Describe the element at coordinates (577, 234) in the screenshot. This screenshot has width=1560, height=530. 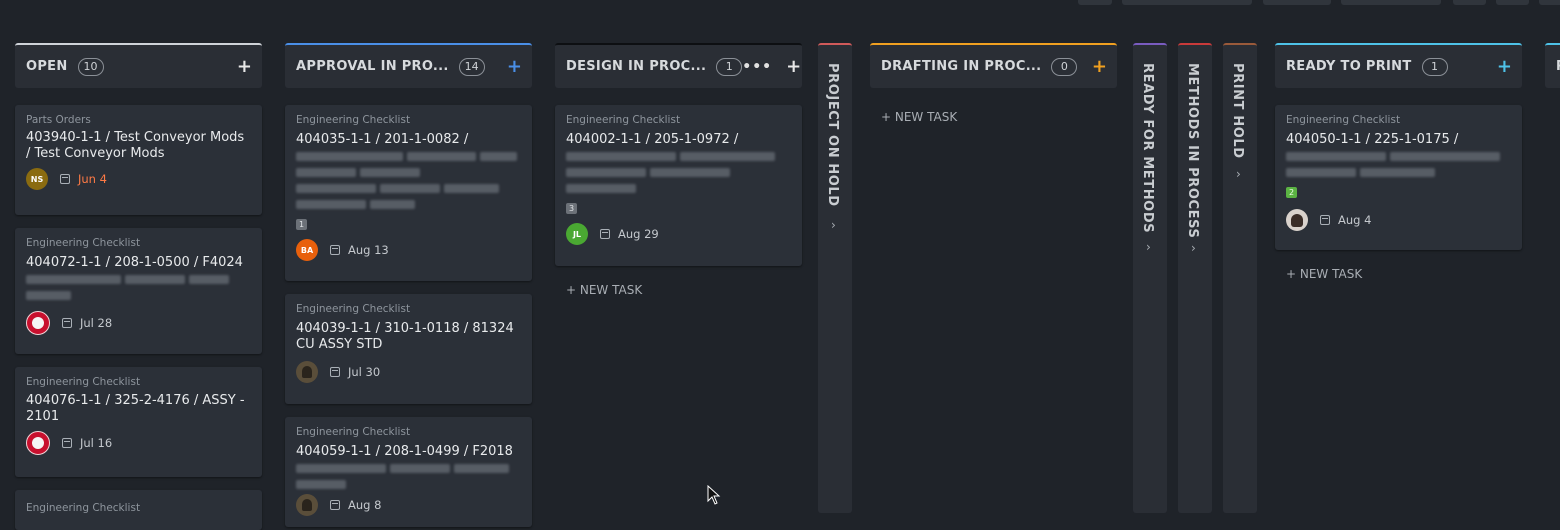
I see `avatar: JL` at that location.